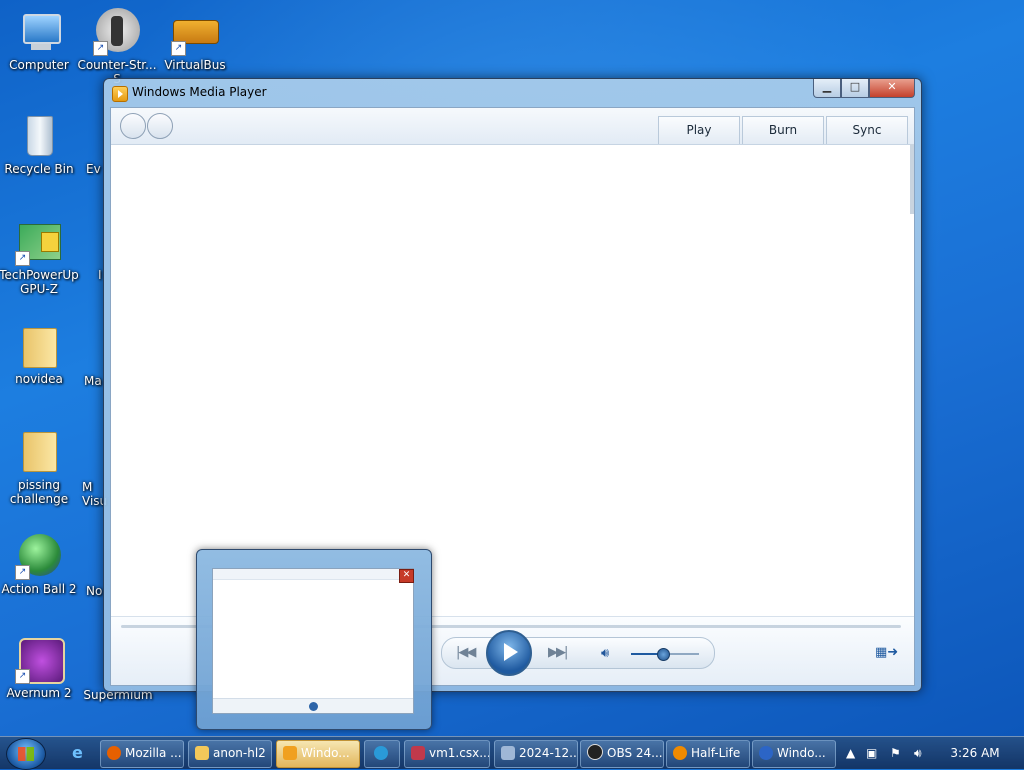 The image size is (1024, 770). I want to click on thumbnail-play-icon, so click(313, 706).